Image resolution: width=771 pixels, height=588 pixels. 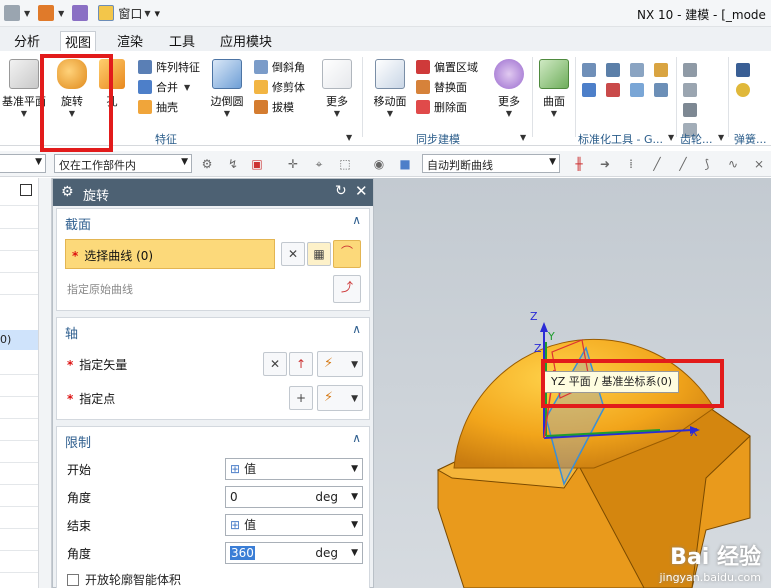 What do you see at coordinates (341, 191) in the screenshot?
I see `reset-icon: ↻` at bounding box center [341, 191].